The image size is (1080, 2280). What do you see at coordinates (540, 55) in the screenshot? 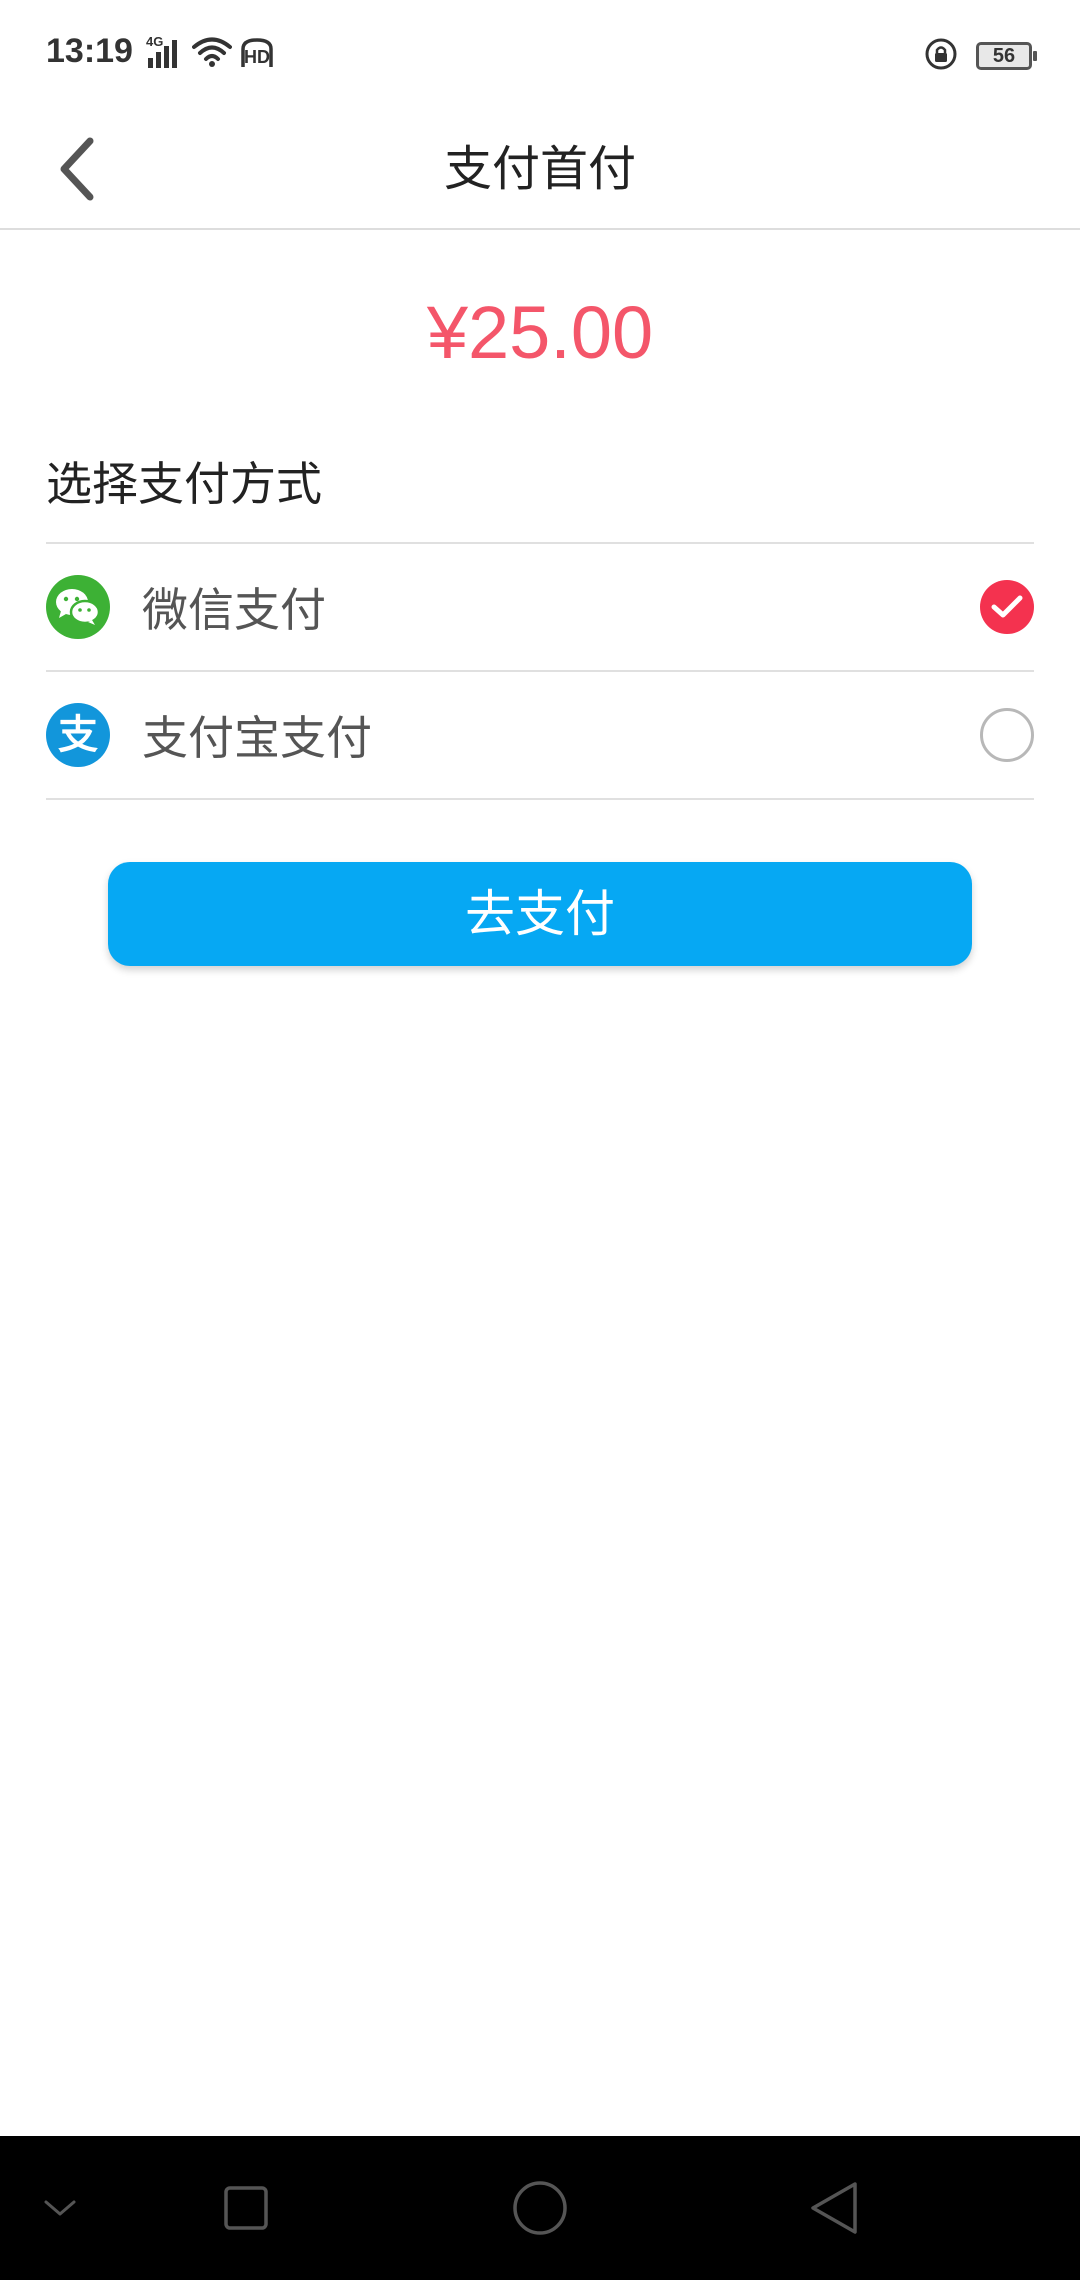
I see `status-bar: 13:19 4G HD 56` at bounding box center [540, 55].